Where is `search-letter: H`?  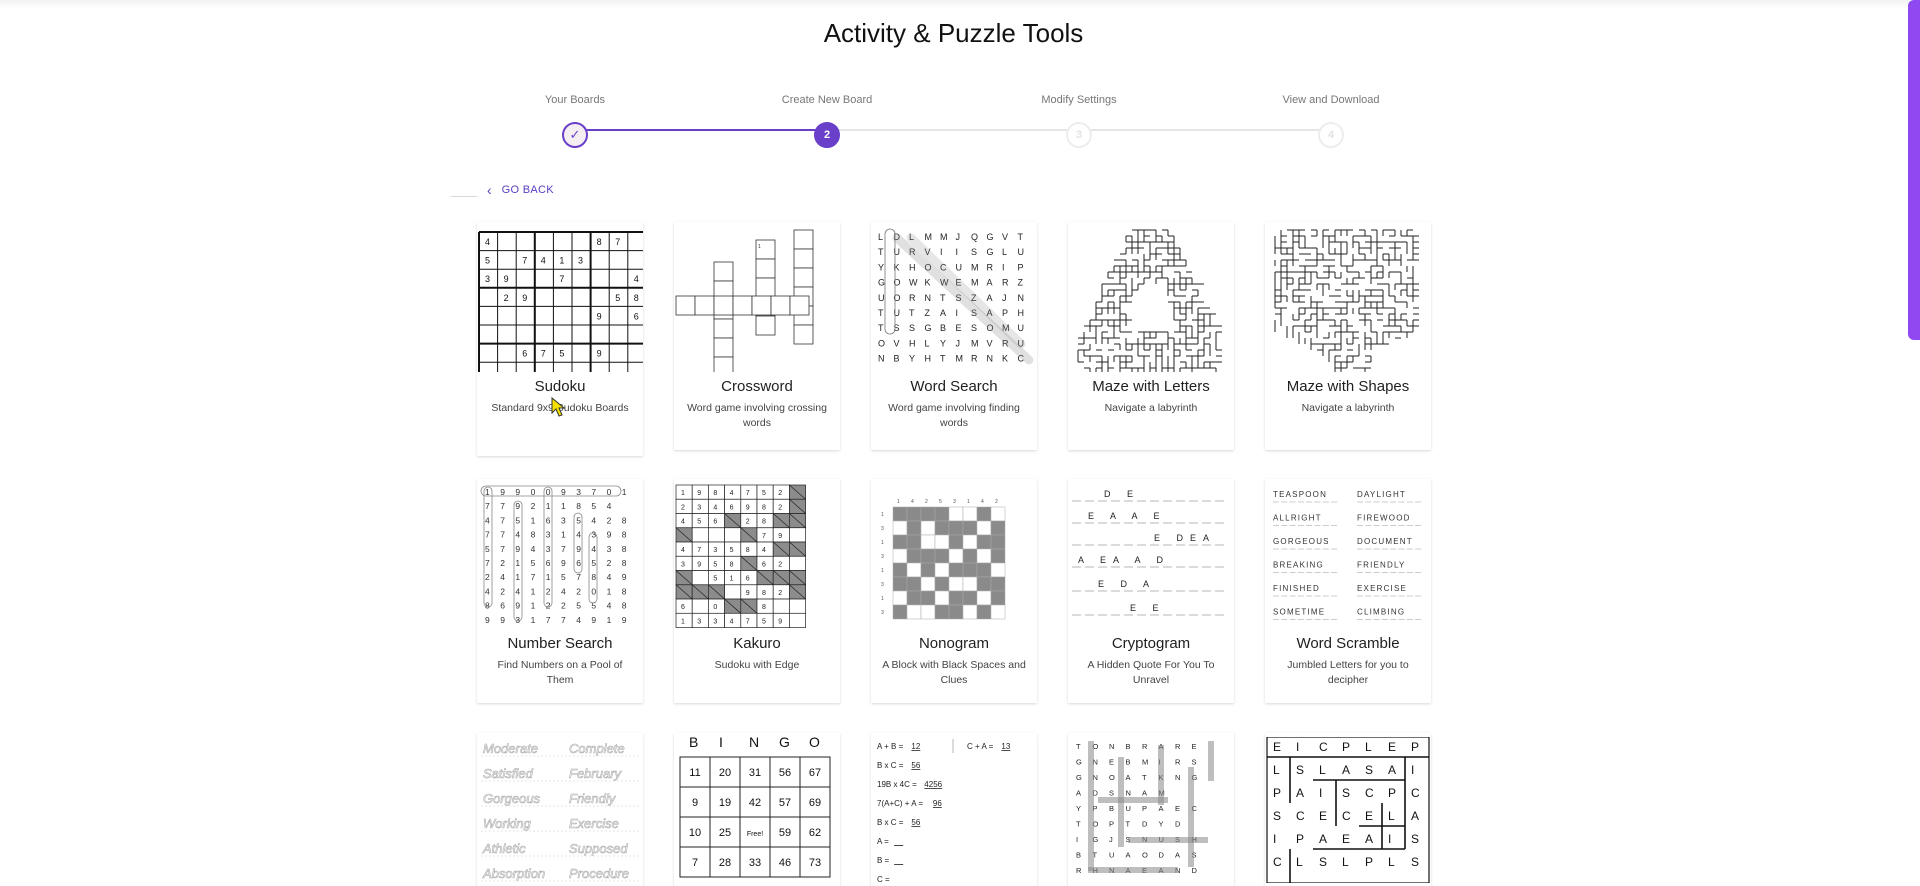
search-letter: H is located at coordinates (1021, 313).